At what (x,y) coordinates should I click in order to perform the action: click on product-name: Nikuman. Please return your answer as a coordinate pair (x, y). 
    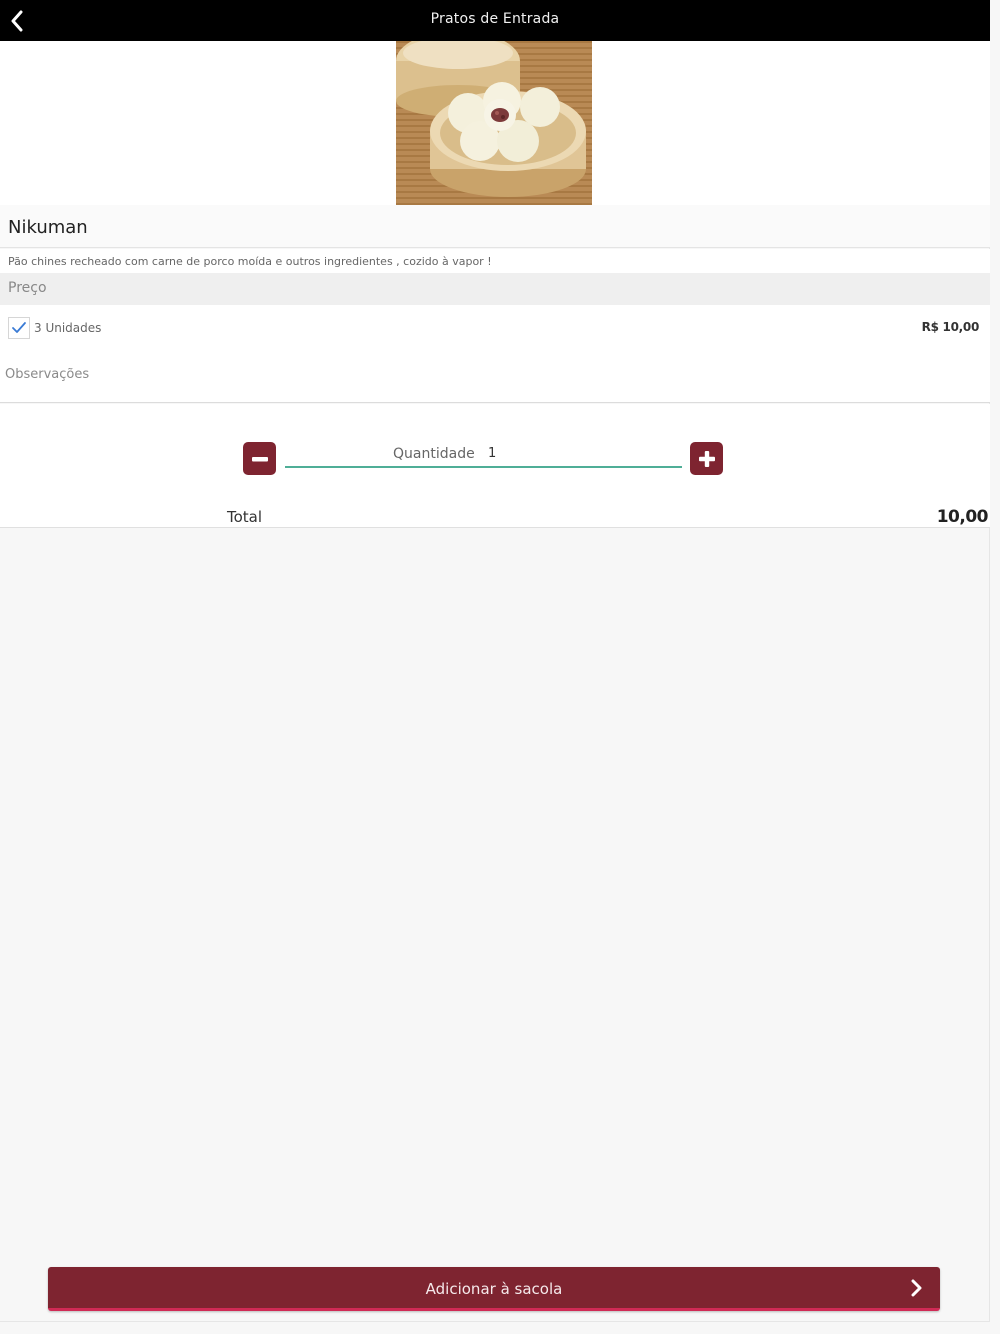
    Looking at the image, I should click on (48, 227).